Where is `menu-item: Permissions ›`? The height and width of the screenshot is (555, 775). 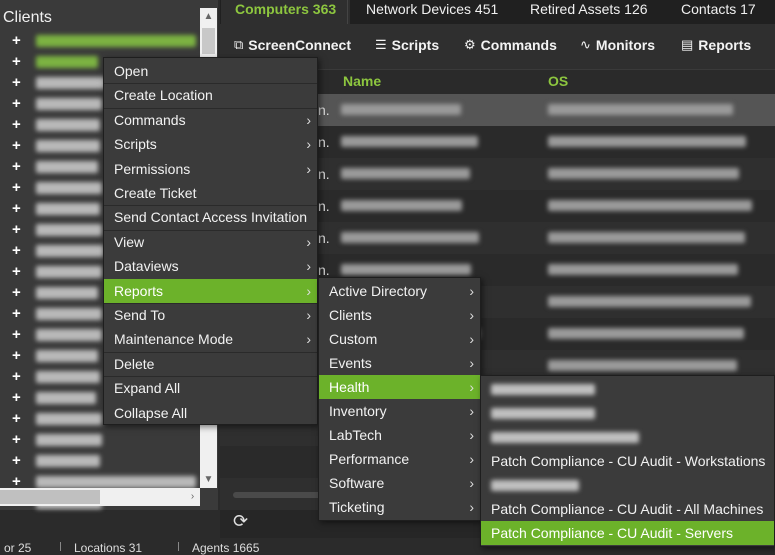 menu-item: Permissions › is located at coordinates (210, 169).